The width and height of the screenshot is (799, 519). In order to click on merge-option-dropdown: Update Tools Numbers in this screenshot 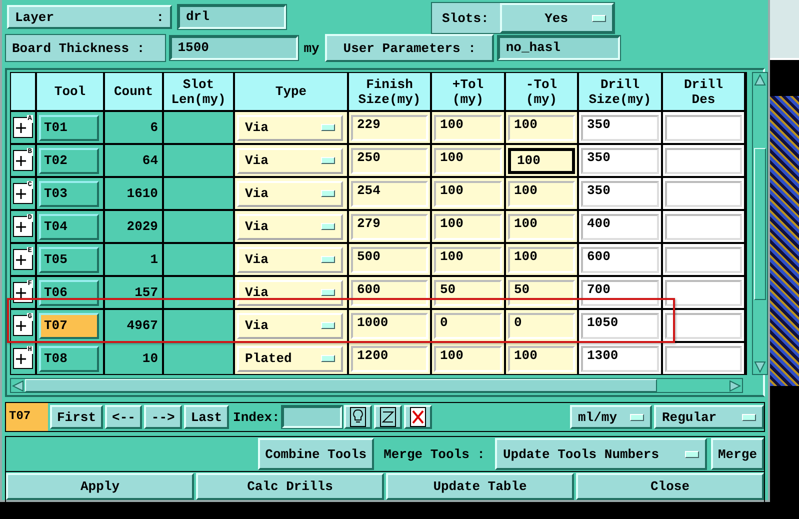, I will do `click(600, 454)`.